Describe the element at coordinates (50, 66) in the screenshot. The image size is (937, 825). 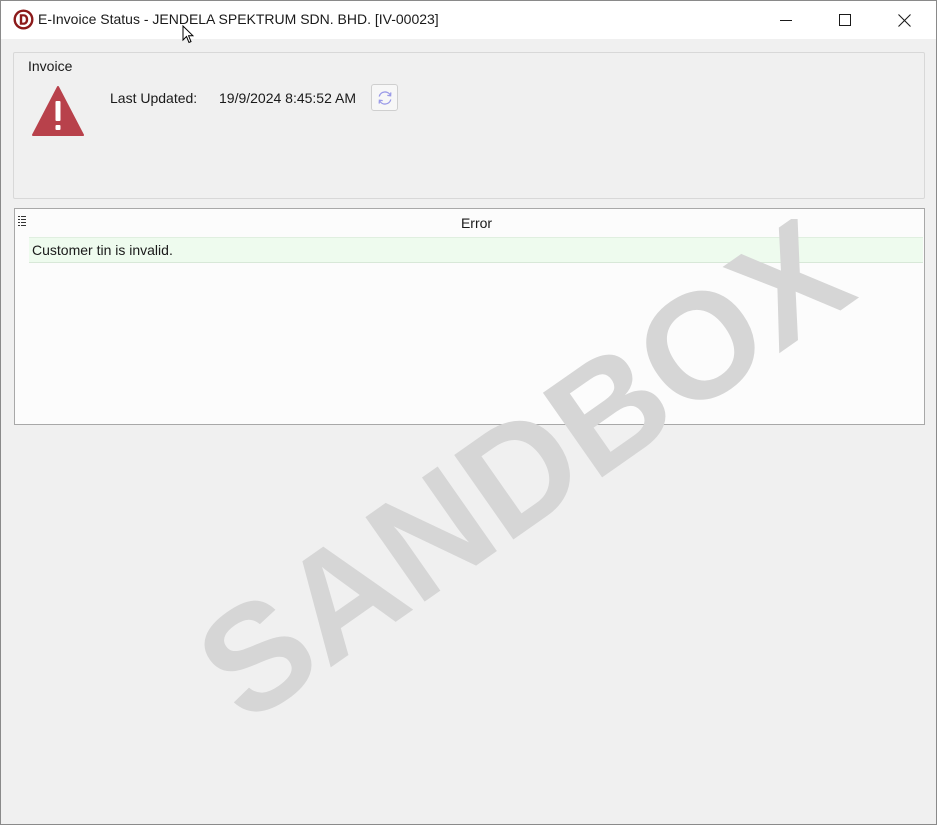
I see `invoice-group-label: Invoice` at that location.